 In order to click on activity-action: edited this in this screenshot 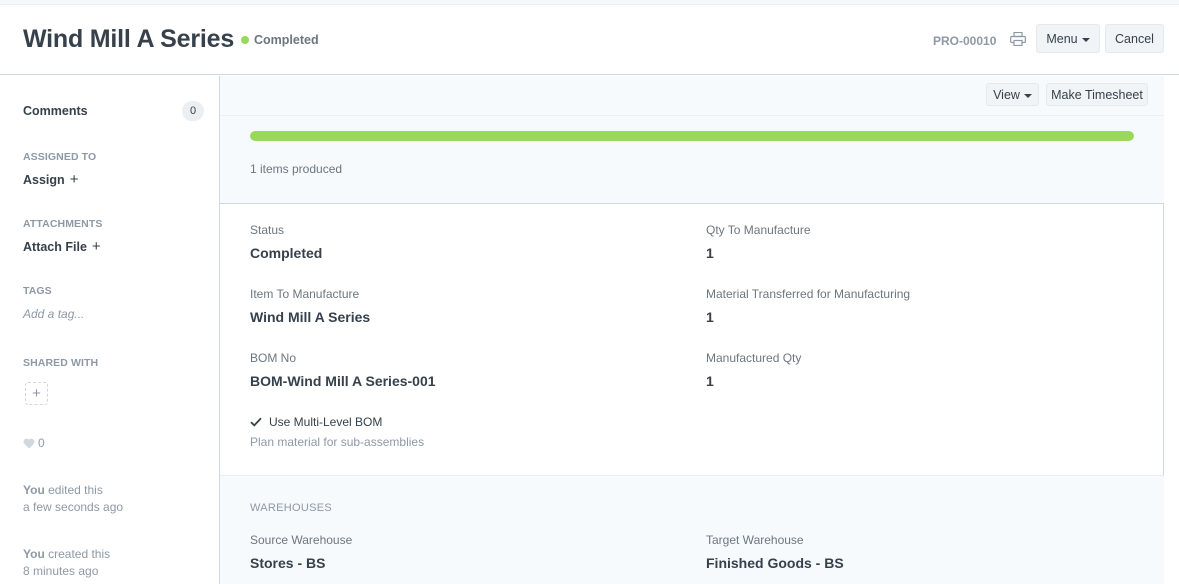, I will do `click(73, 490)`.